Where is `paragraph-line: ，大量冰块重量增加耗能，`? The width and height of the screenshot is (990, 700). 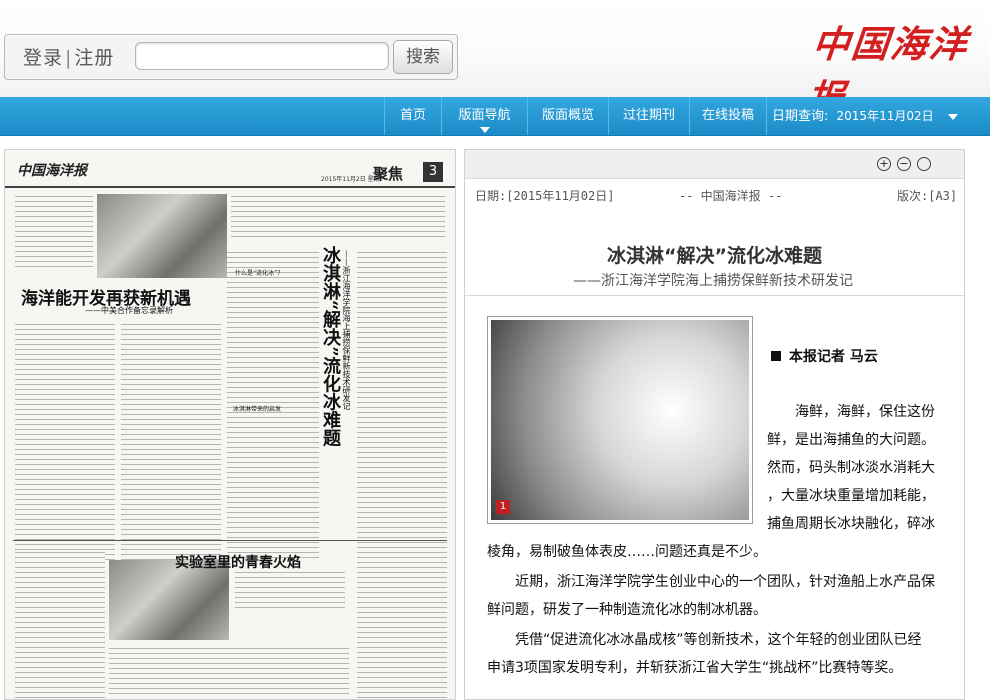
paragraph-line: ，大量冰块重量增加耗能， is located at coordinates (851, 496).